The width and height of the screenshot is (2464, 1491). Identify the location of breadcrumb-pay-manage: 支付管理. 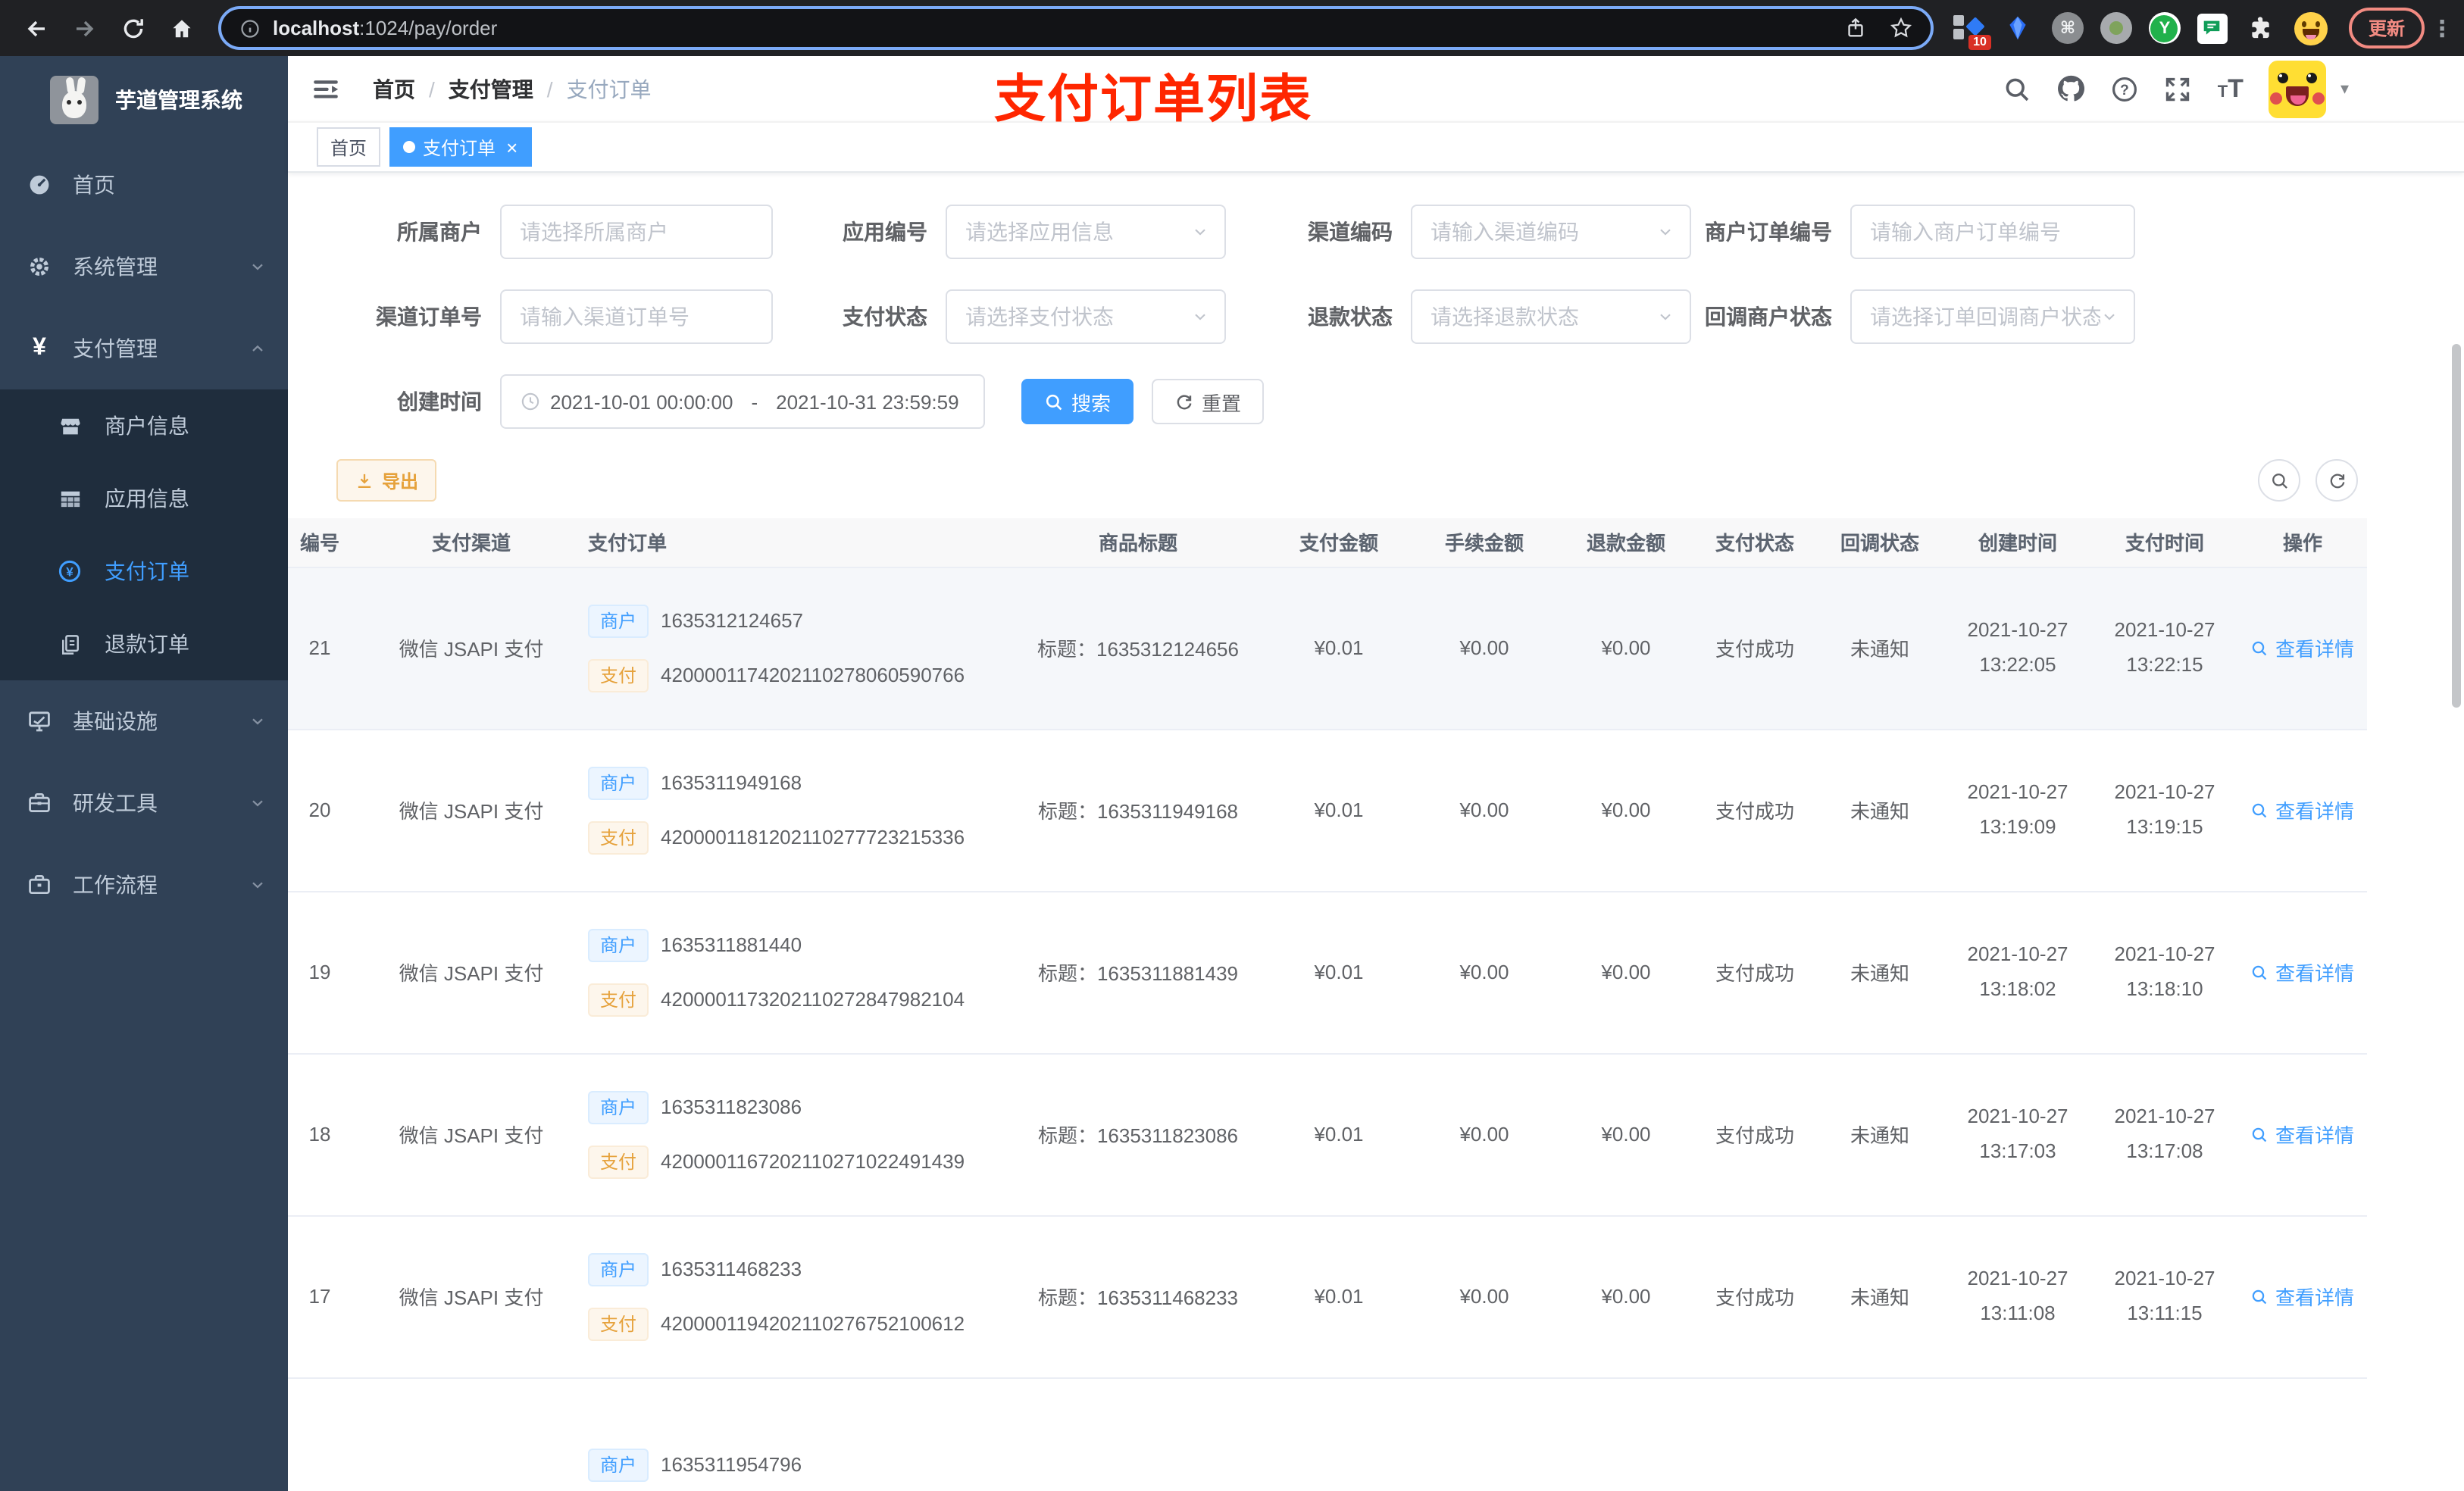
(491, 88).